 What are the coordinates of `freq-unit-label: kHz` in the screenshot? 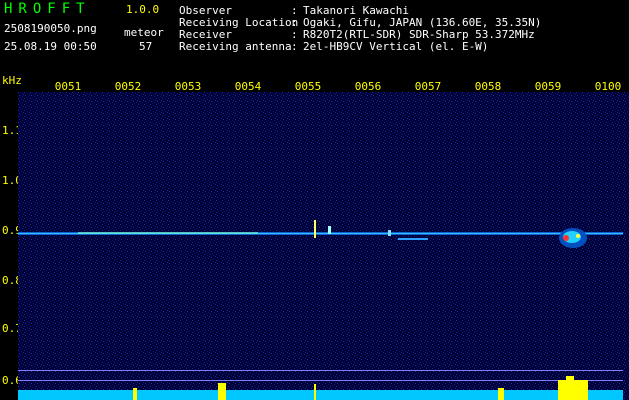 It's located at (12, 80).